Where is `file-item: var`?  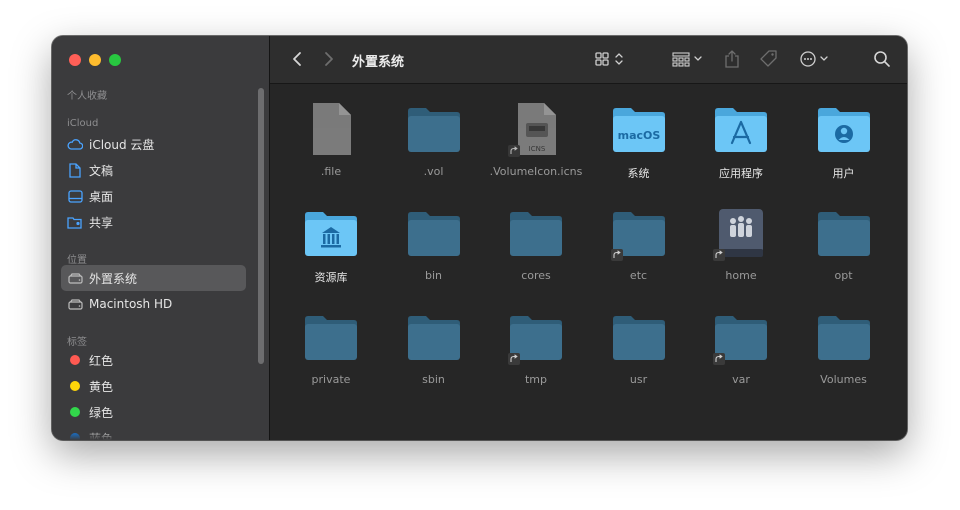
file-item: var is located at coordinates (741, 342).